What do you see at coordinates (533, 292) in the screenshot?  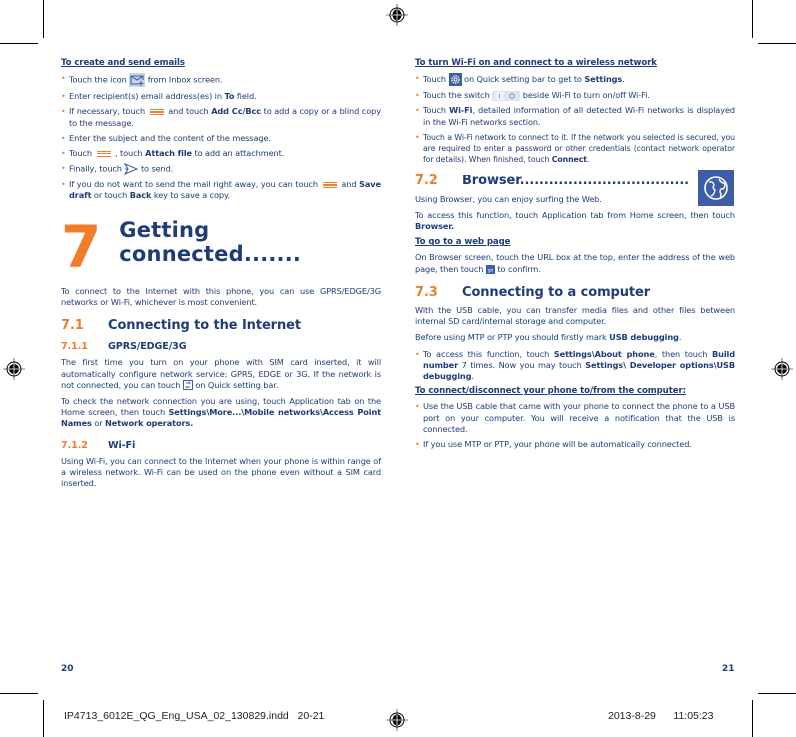 I see `section-heading-7-3: 7.3 Connecting to a computer` at bounding box center [533, 292].